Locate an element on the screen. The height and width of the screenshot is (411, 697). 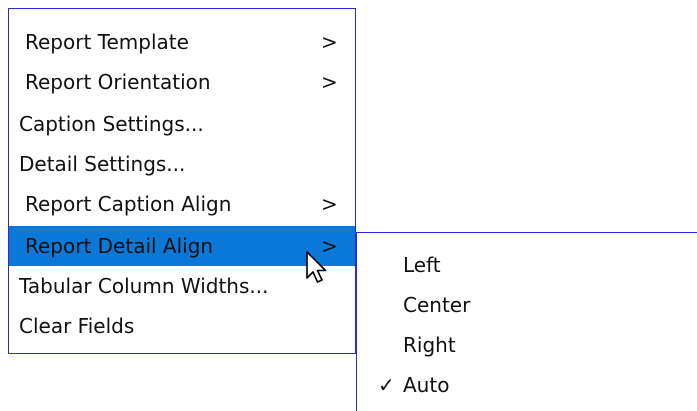
menu-item-label: Clear Fields is located at coordinates (77, 326).